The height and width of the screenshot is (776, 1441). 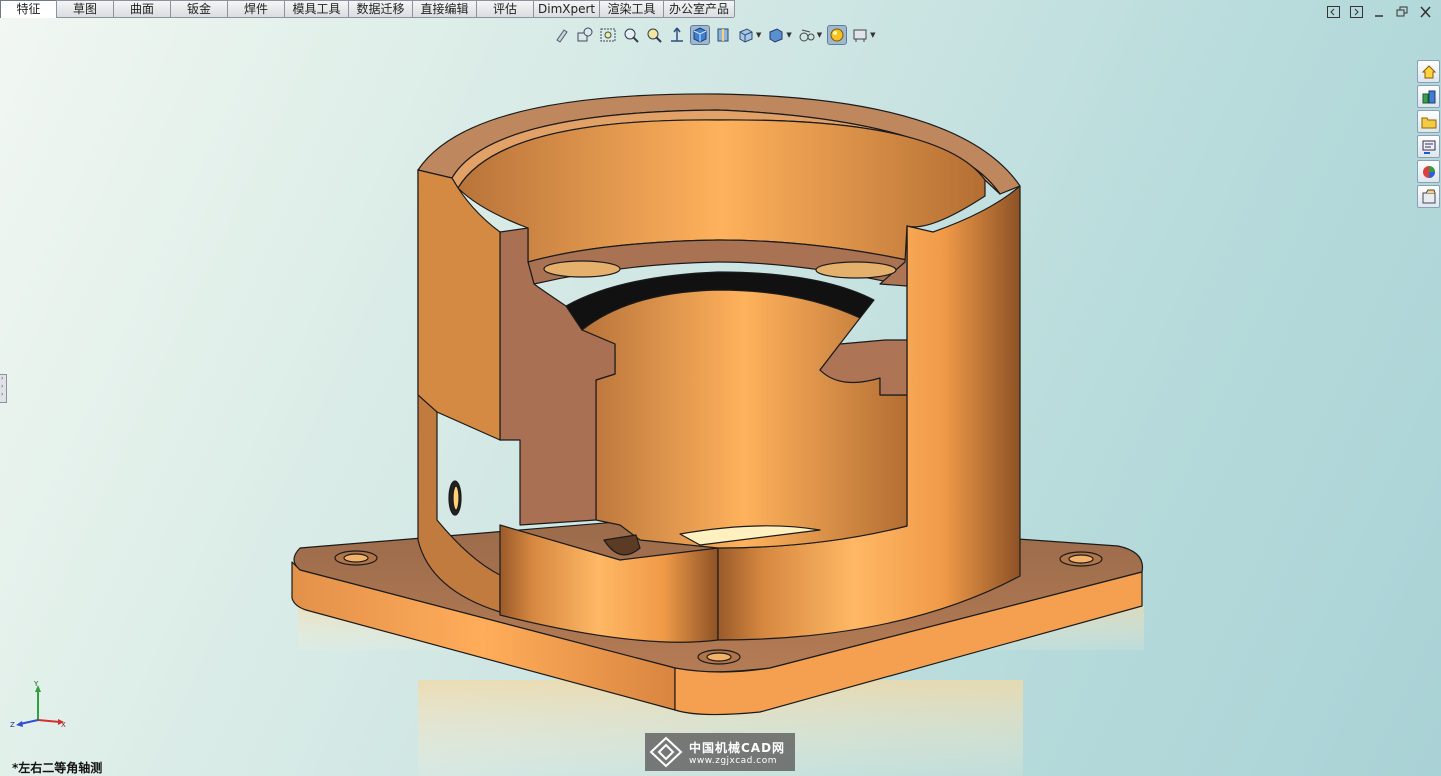 What do you see at coordinates (12, 725) in the screenshot?
I see `triad-z-label: Z` at bounding box center [12, 725].